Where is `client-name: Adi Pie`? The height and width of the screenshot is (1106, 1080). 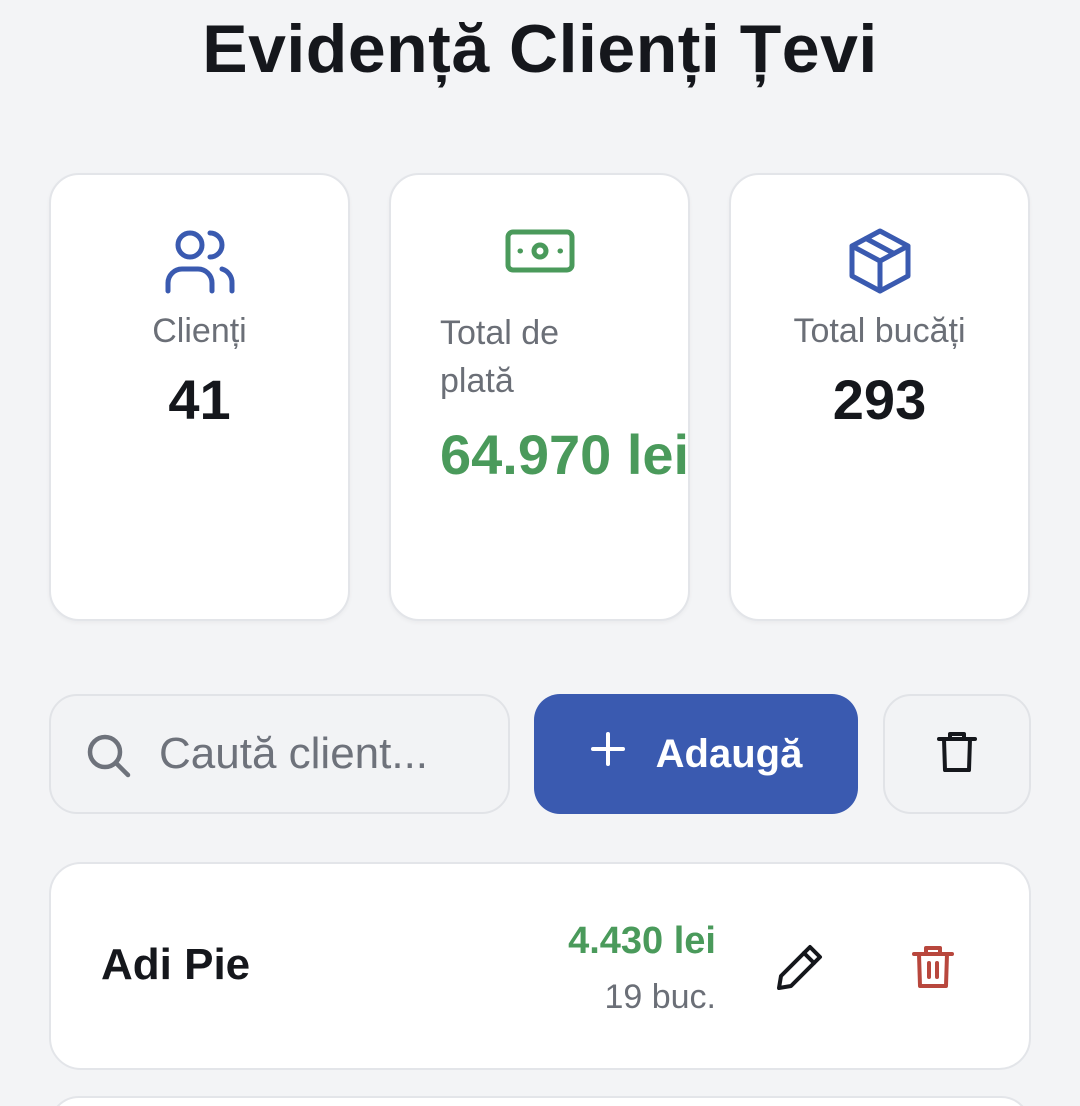 client-name: Adi Pie is located at coordinates (176, 964).